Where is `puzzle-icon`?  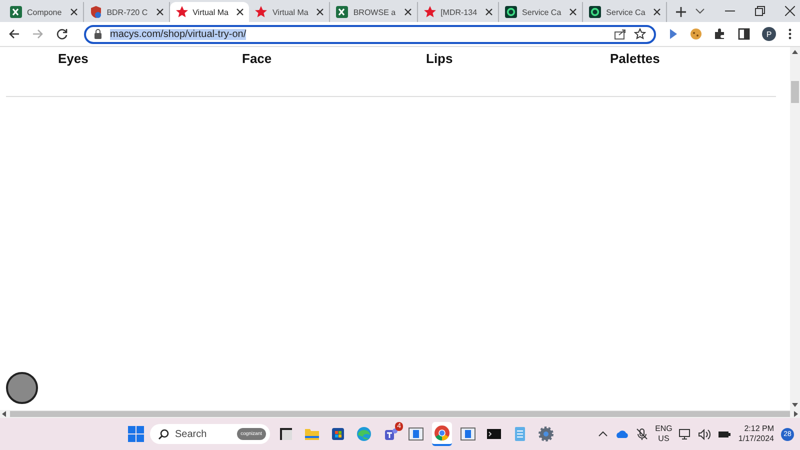 puzzle-icon is located at coordinates (720, 34).